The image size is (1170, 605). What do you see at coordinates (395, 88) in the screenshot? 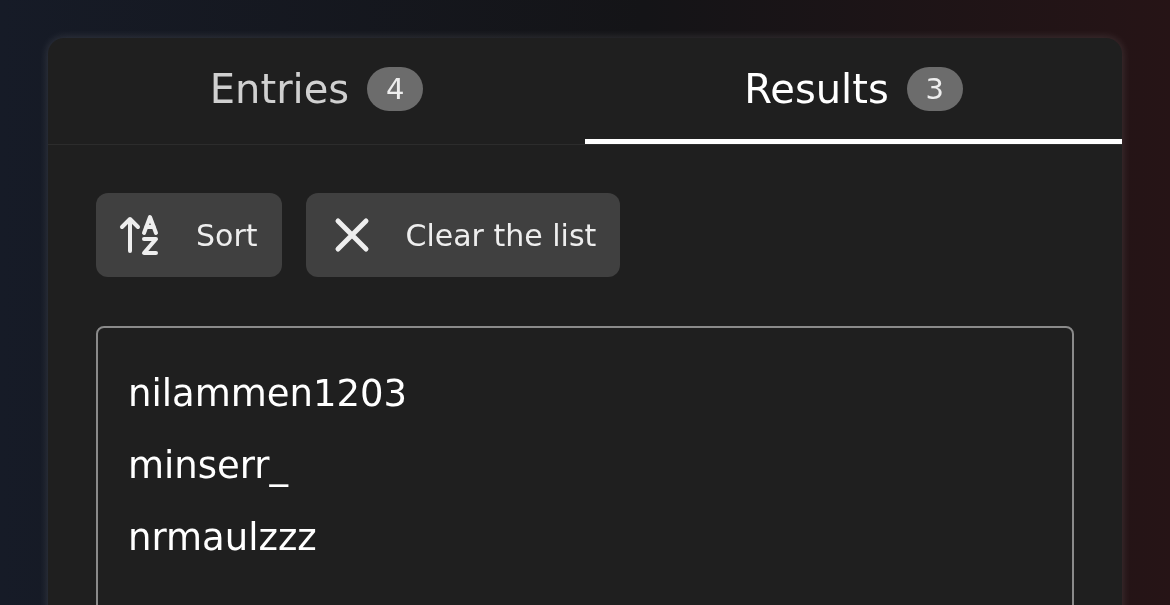
I see `count-badge: 4` at bounding box center [395, 88].